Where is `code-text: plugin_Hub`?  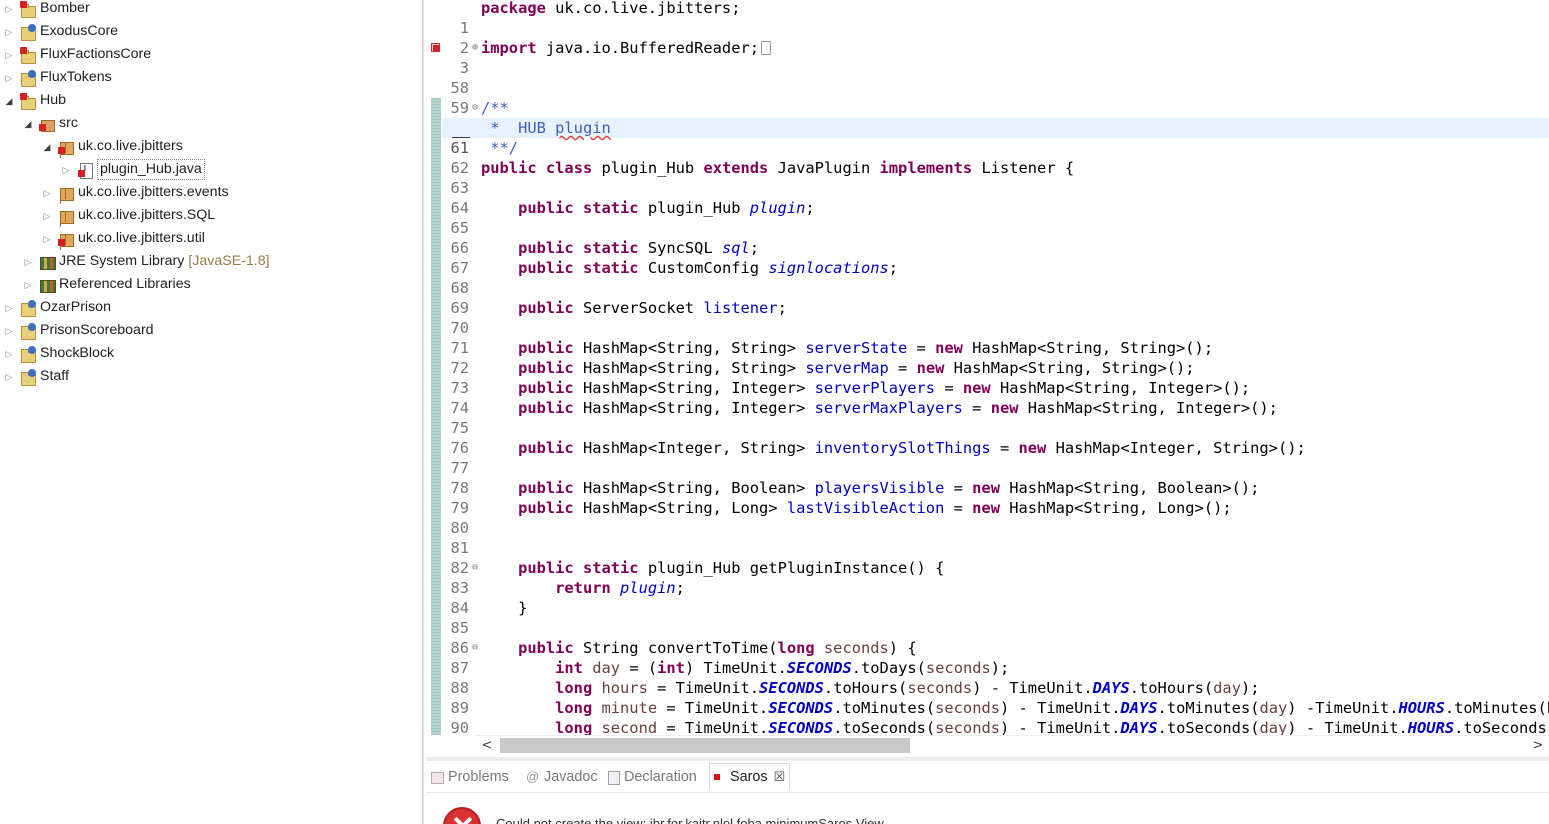 code-text: plugin_Hub is located at coordinates (694, 208).